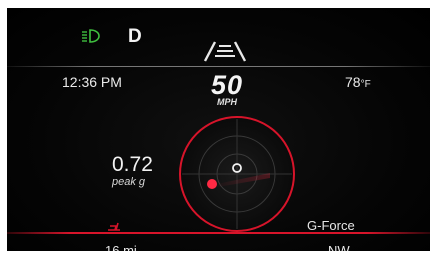 Image resolution: width=437 pixels, height=255 pixels. What do you see at coordinates (227, 102) in the screenshot?
I see `speed-unit: MPH` at bounding box center [227, 102].